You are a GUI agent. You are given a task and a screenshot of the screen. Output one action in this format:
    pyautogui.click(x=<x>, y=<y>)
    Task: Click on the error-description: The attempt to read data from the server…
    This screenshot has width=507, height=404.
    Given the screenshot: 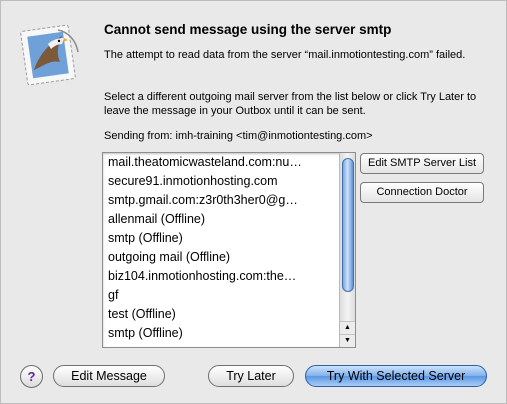 What is the action you would take?
    pyautogui.click(x=285, y=55)
    